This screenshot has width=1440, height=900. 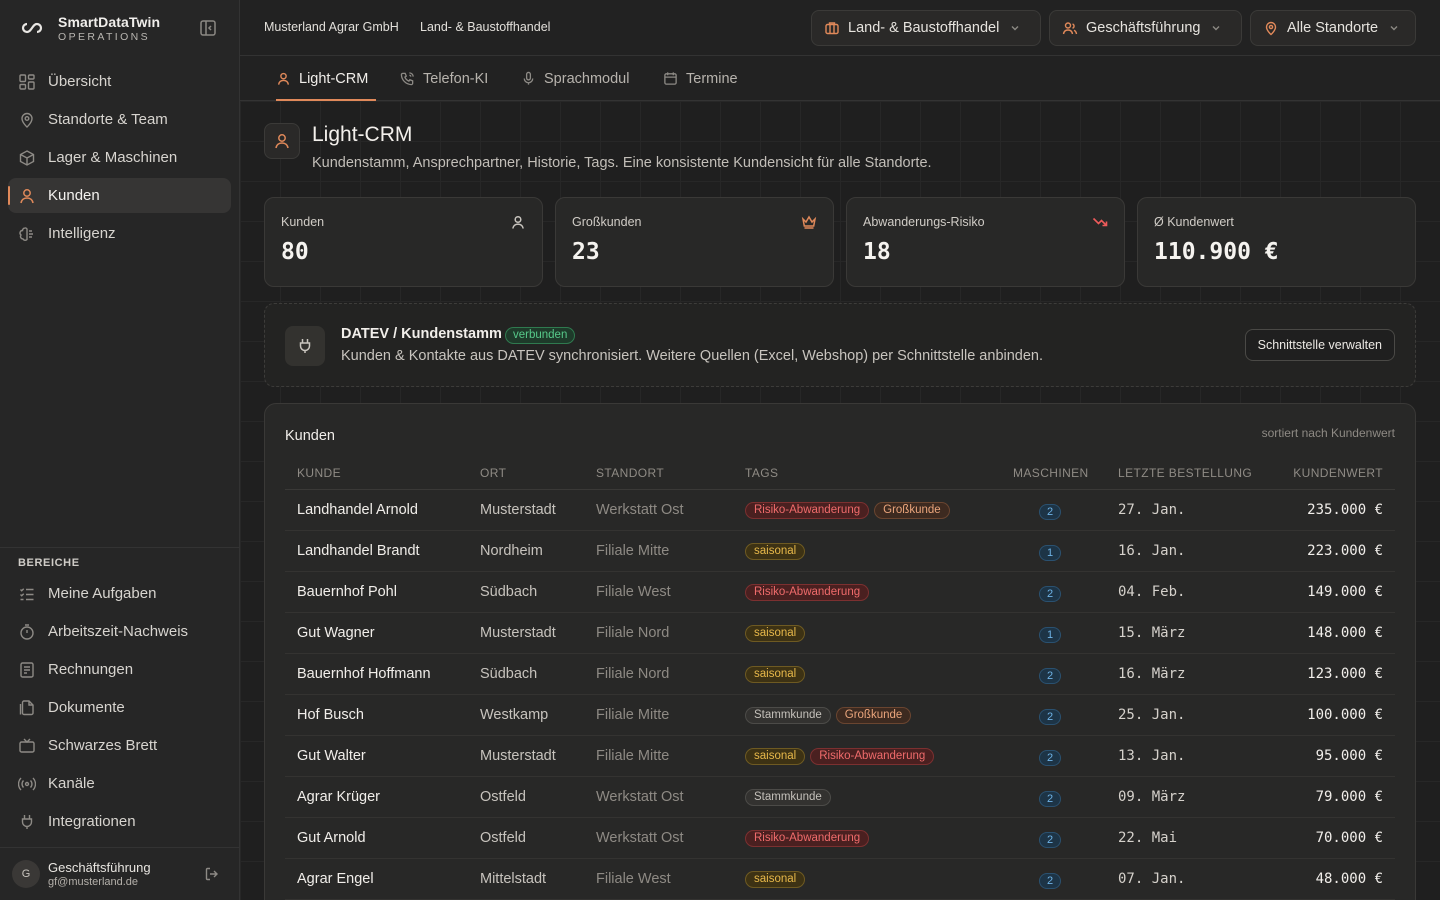 What do you see at coordinates (788, 797) in the screenshot?
I see `cell-tags: Stammkunde` at bounding box center [788, 797].